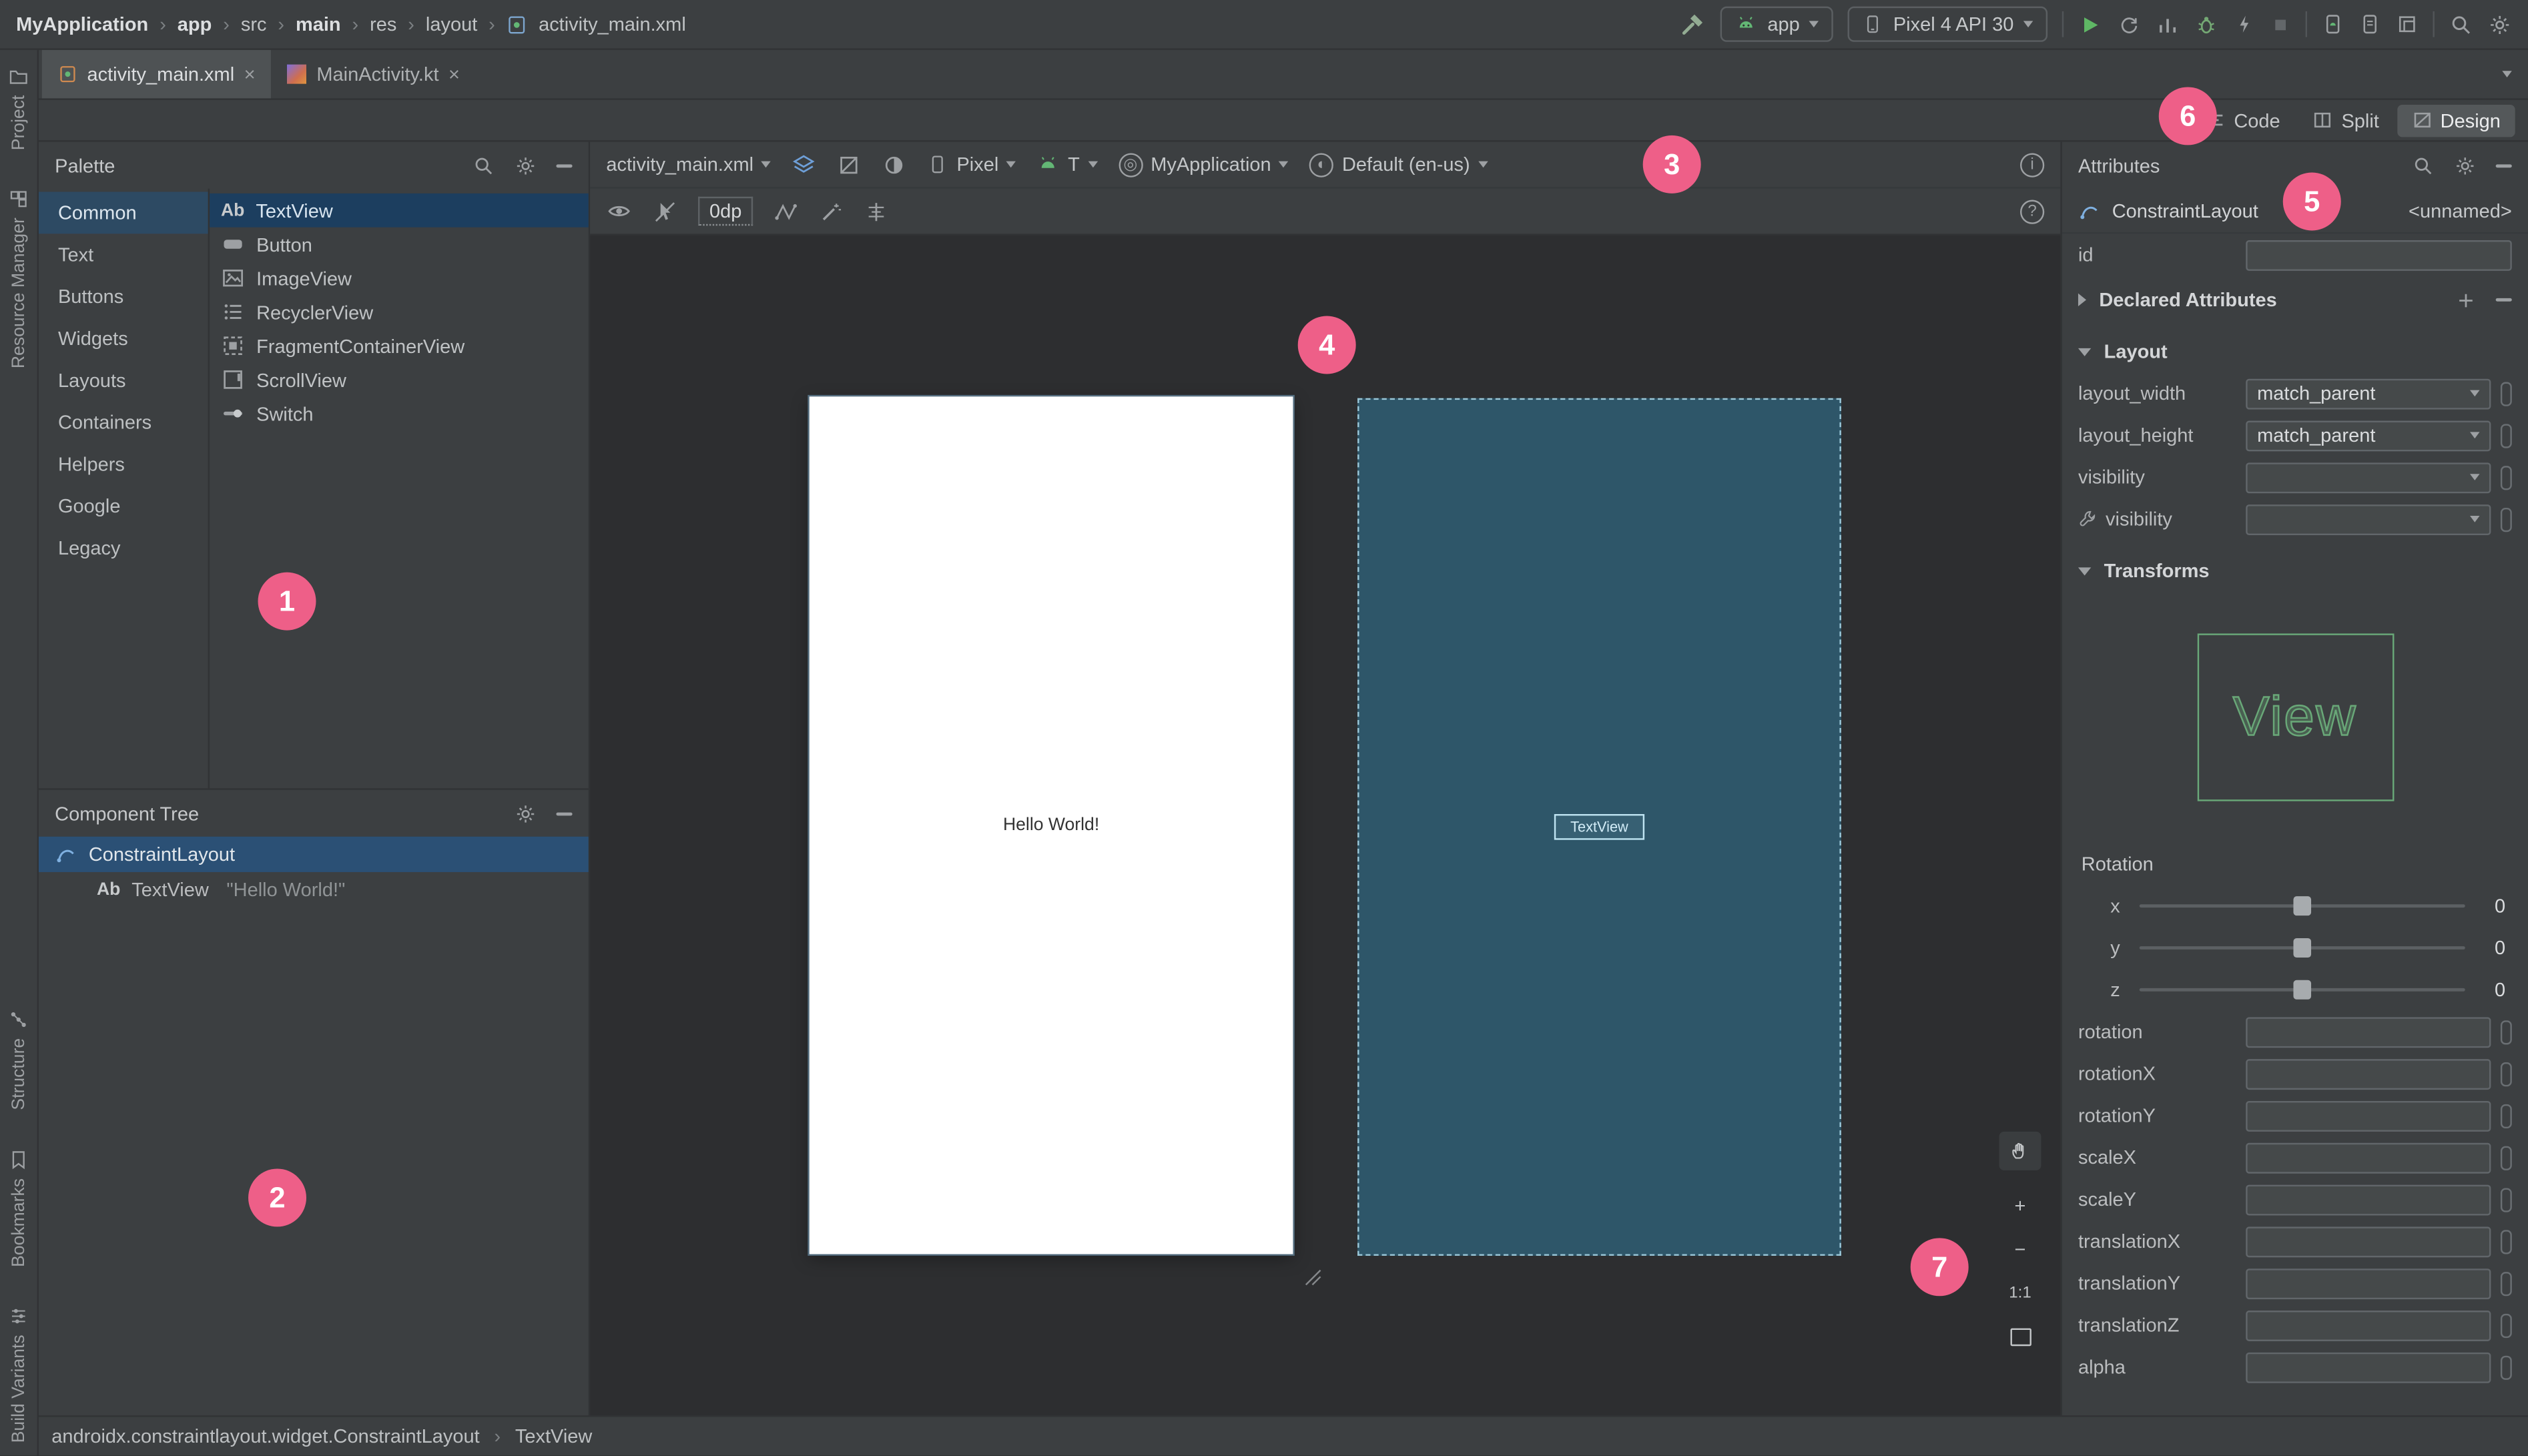 The height and width of the screenshot is (1456, 2528). I want to click on tab-overflow-icon, so click(2507, 74).